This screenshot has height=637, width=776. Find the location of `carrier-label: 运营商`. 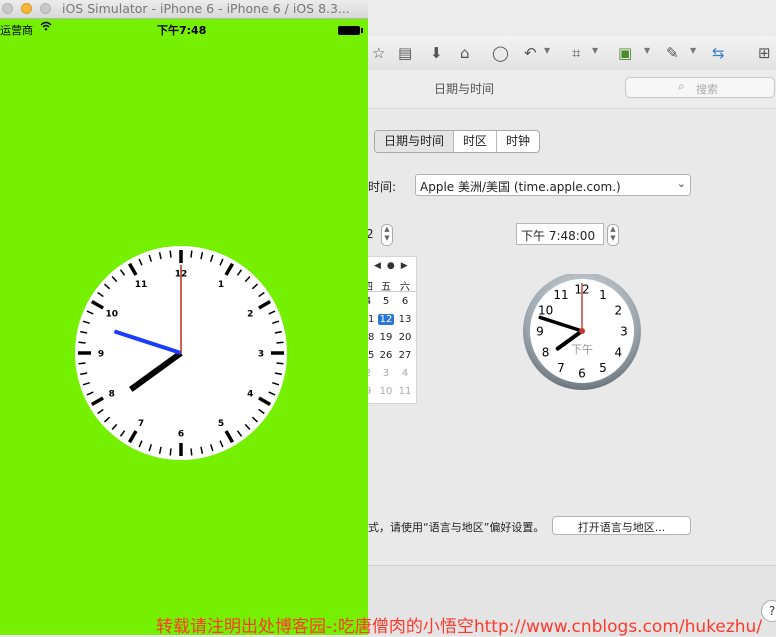

carrier-label: 运营商 is located at coordinates (16, 30).